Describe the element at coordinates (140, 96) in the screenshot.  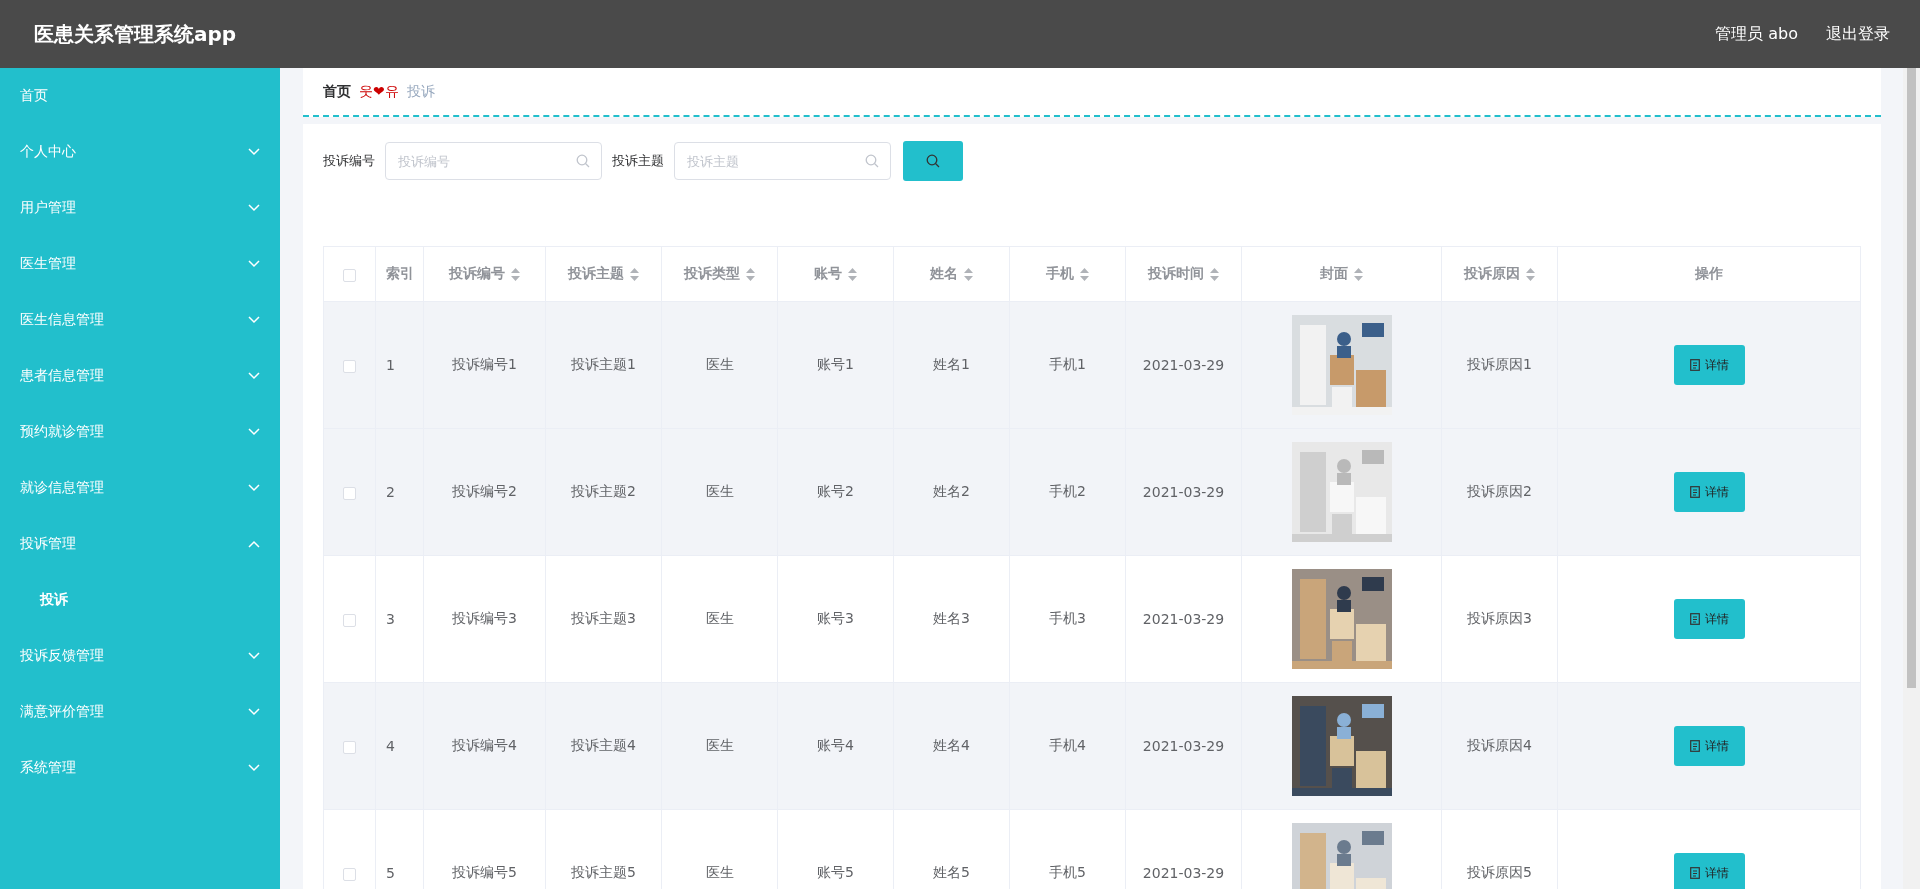
I see `menu-item: 首页` at that location.